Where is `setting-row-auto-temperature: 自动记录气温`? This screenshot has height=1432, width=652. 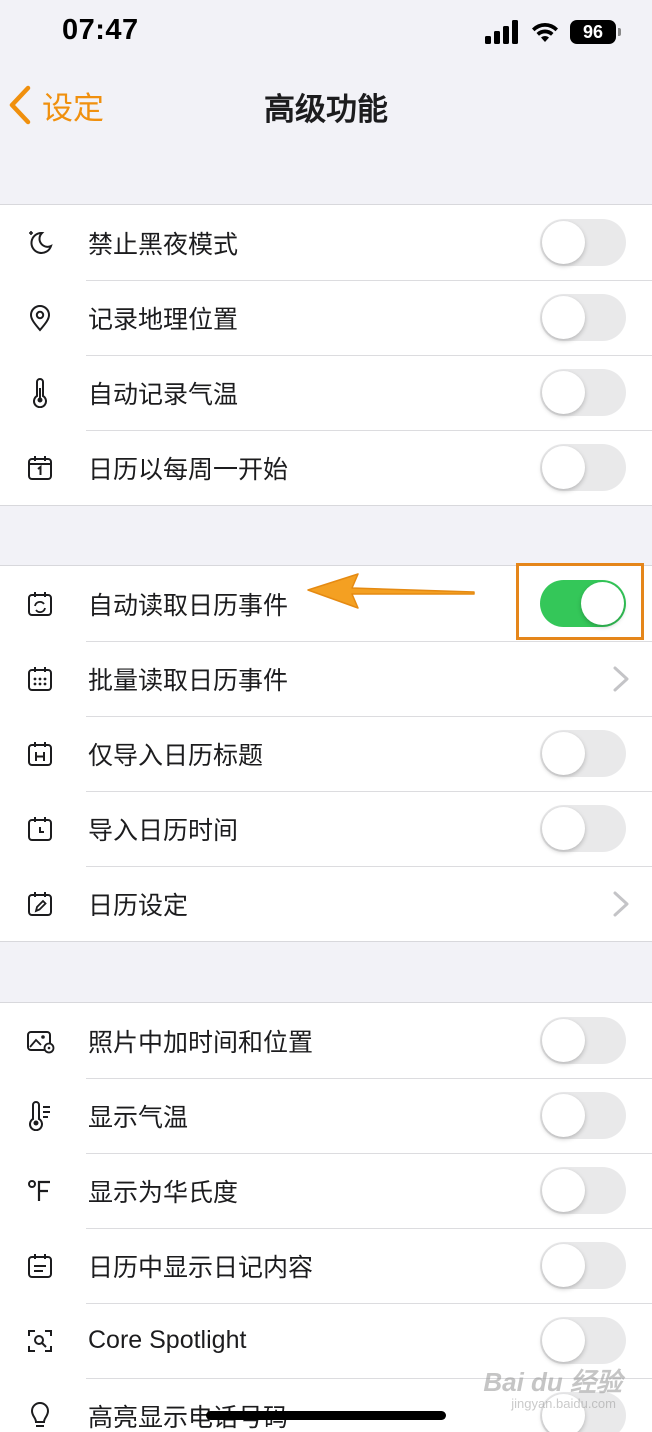
setting-row-auto-temperature: 自动记录气温 is located at coordinates (326, 392).